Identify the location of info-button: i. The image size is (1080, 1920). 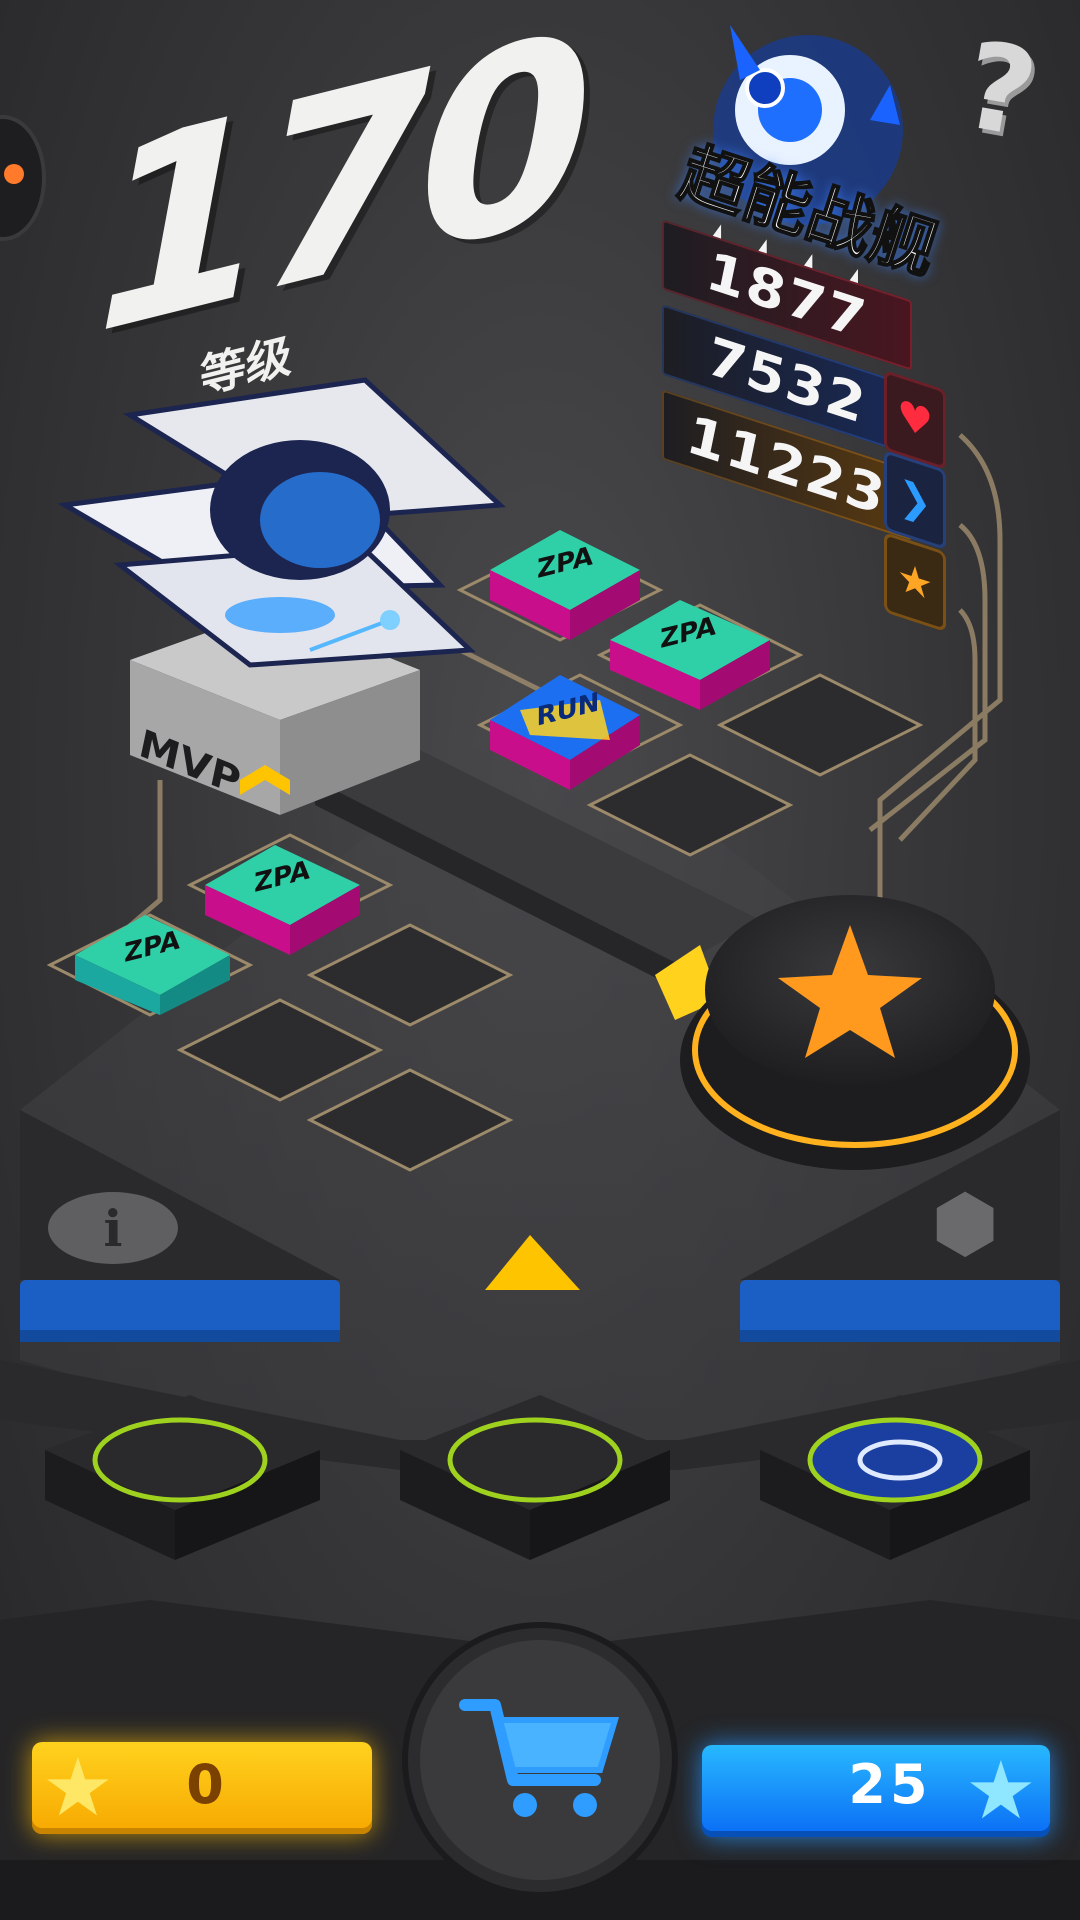
(113, 1228).